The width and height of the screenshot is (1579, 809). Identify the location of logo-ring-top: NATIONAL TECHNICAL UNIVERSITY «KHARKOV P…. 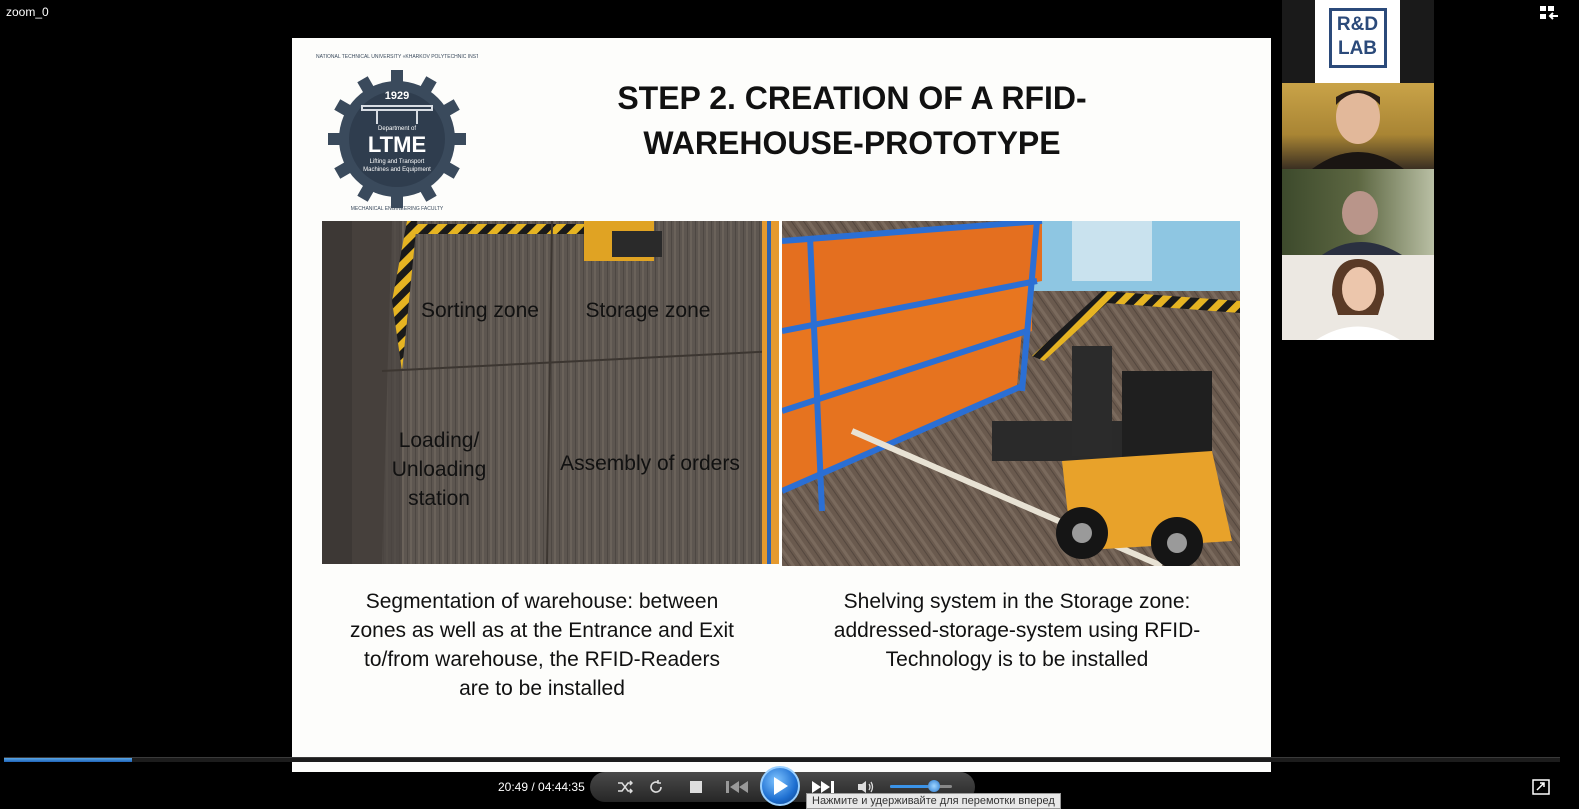
(397, 57).